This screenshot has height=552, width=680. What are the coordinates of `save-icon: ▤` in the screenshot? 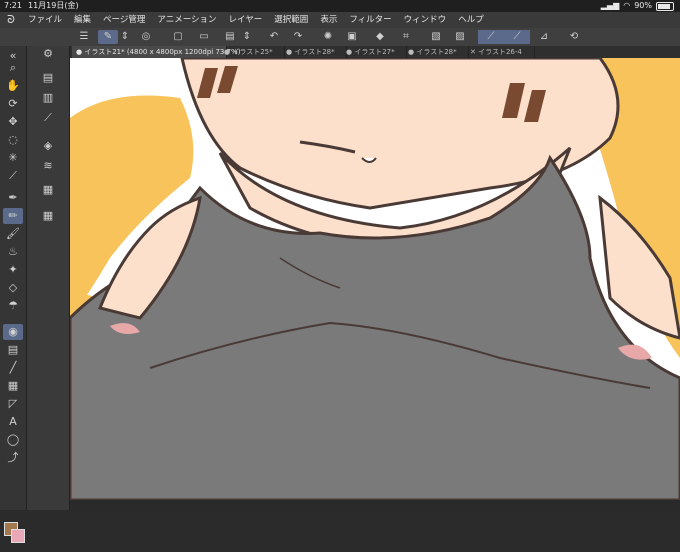 It's located at (230, 37).